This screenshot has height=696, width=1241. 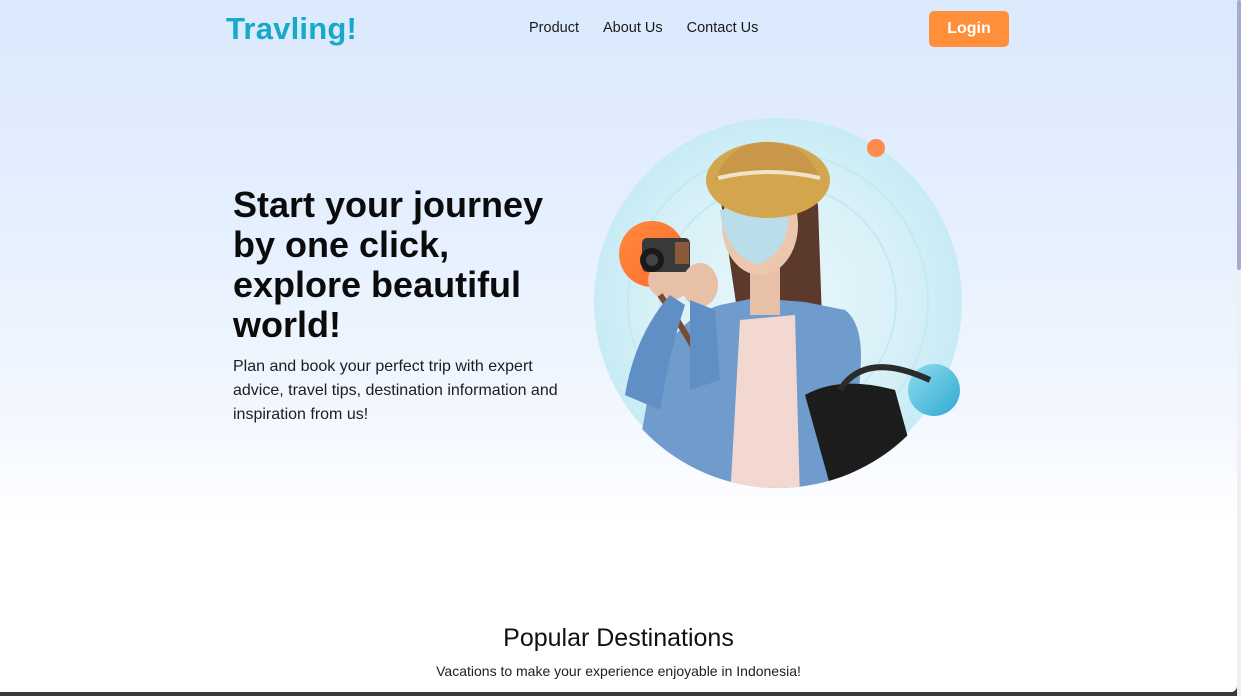 What do you see at coordinates (633, 28) in the screenshot?
I see `nav-about-us: About Us` at bounding box center [633, 28].